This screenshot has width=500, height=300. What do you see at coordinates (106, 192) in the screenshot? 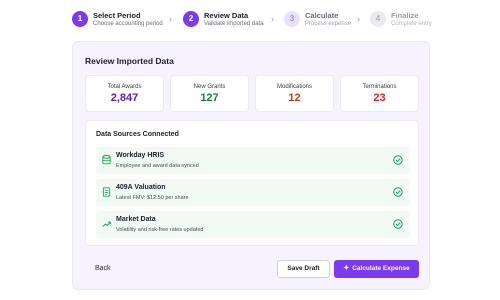
I see `document-icon` at bounding box center [106, 192].